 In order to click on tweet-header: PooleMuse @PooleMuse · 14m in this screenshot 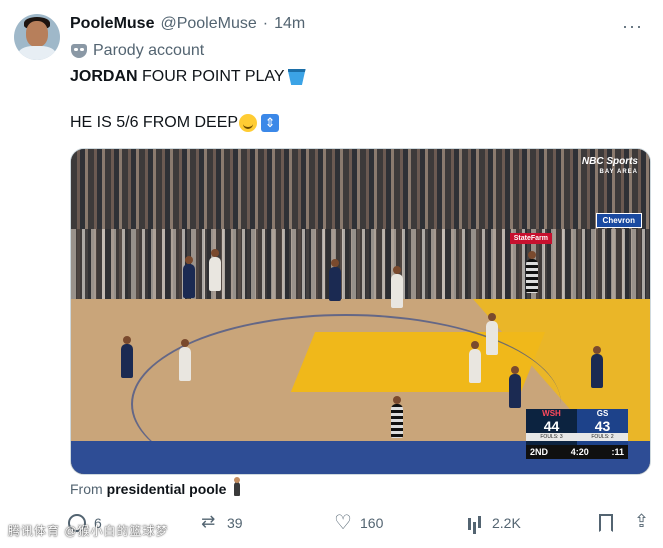, I will do `click(187, 24)`.